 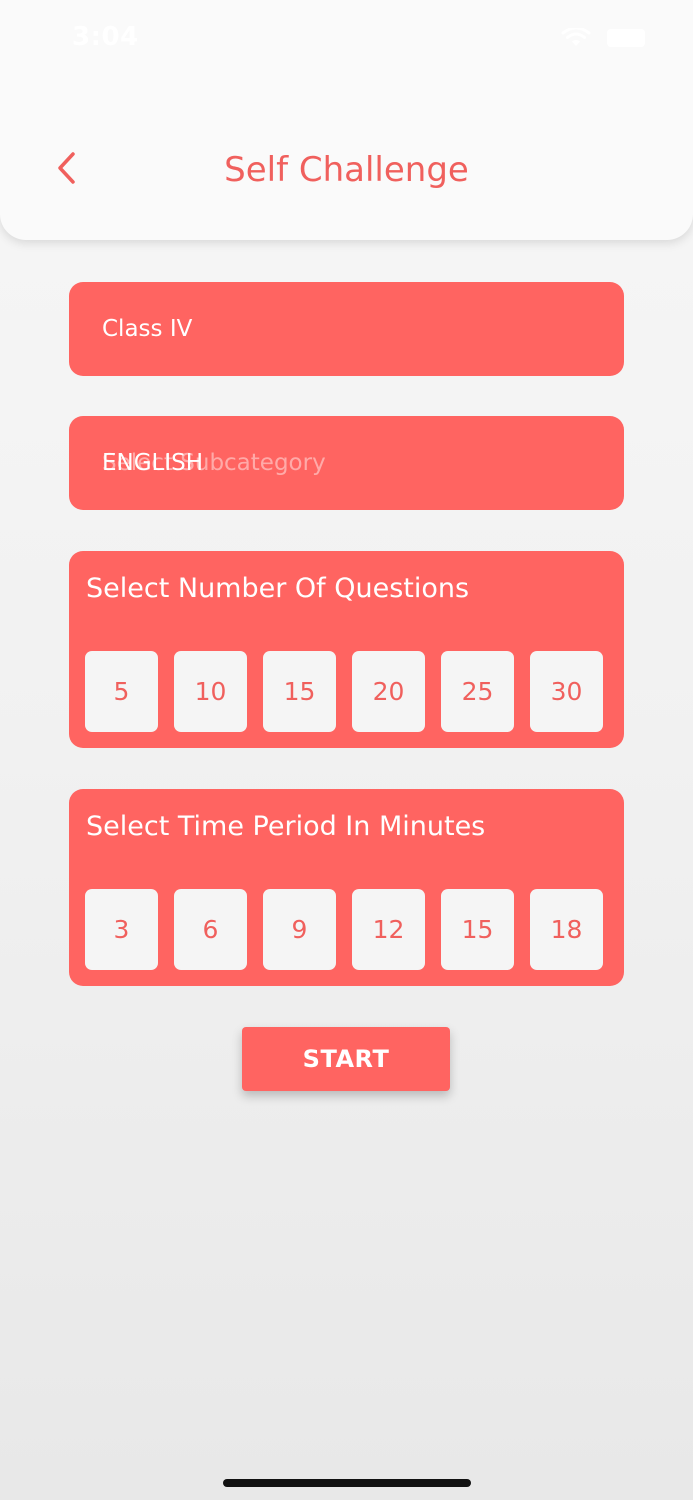 What do you see at coordinates (603, 38) in the screenshot?
I see `status-icons` at bounding box center [603, 38].